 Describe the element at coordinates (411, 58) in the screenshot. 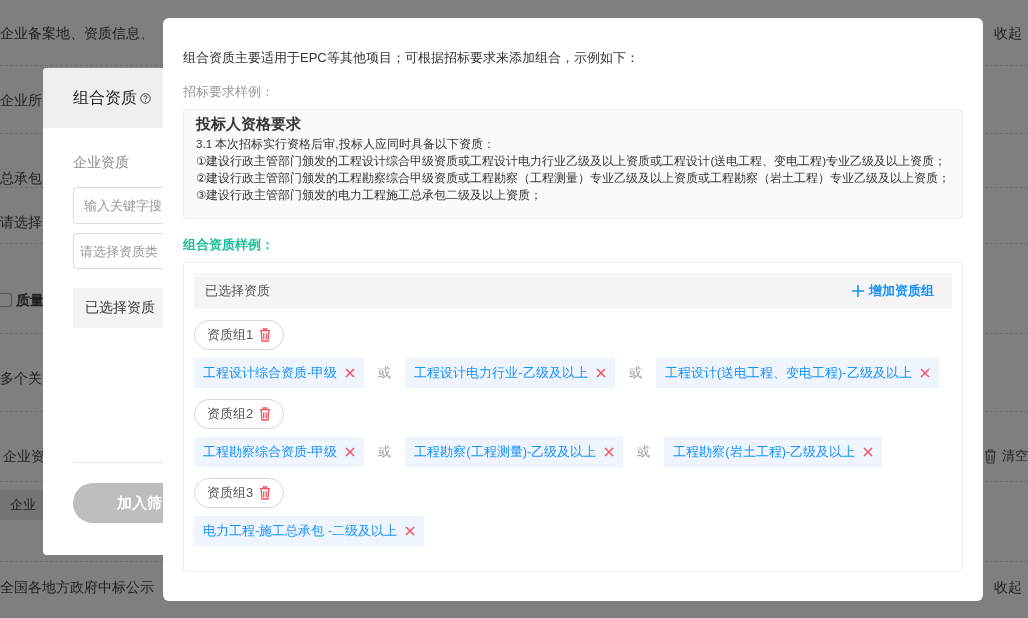

I see `intro-text: 组合资质主要适用于EPC等其他项目；可根据招标要求来添加组合，示例如下：` at that location.